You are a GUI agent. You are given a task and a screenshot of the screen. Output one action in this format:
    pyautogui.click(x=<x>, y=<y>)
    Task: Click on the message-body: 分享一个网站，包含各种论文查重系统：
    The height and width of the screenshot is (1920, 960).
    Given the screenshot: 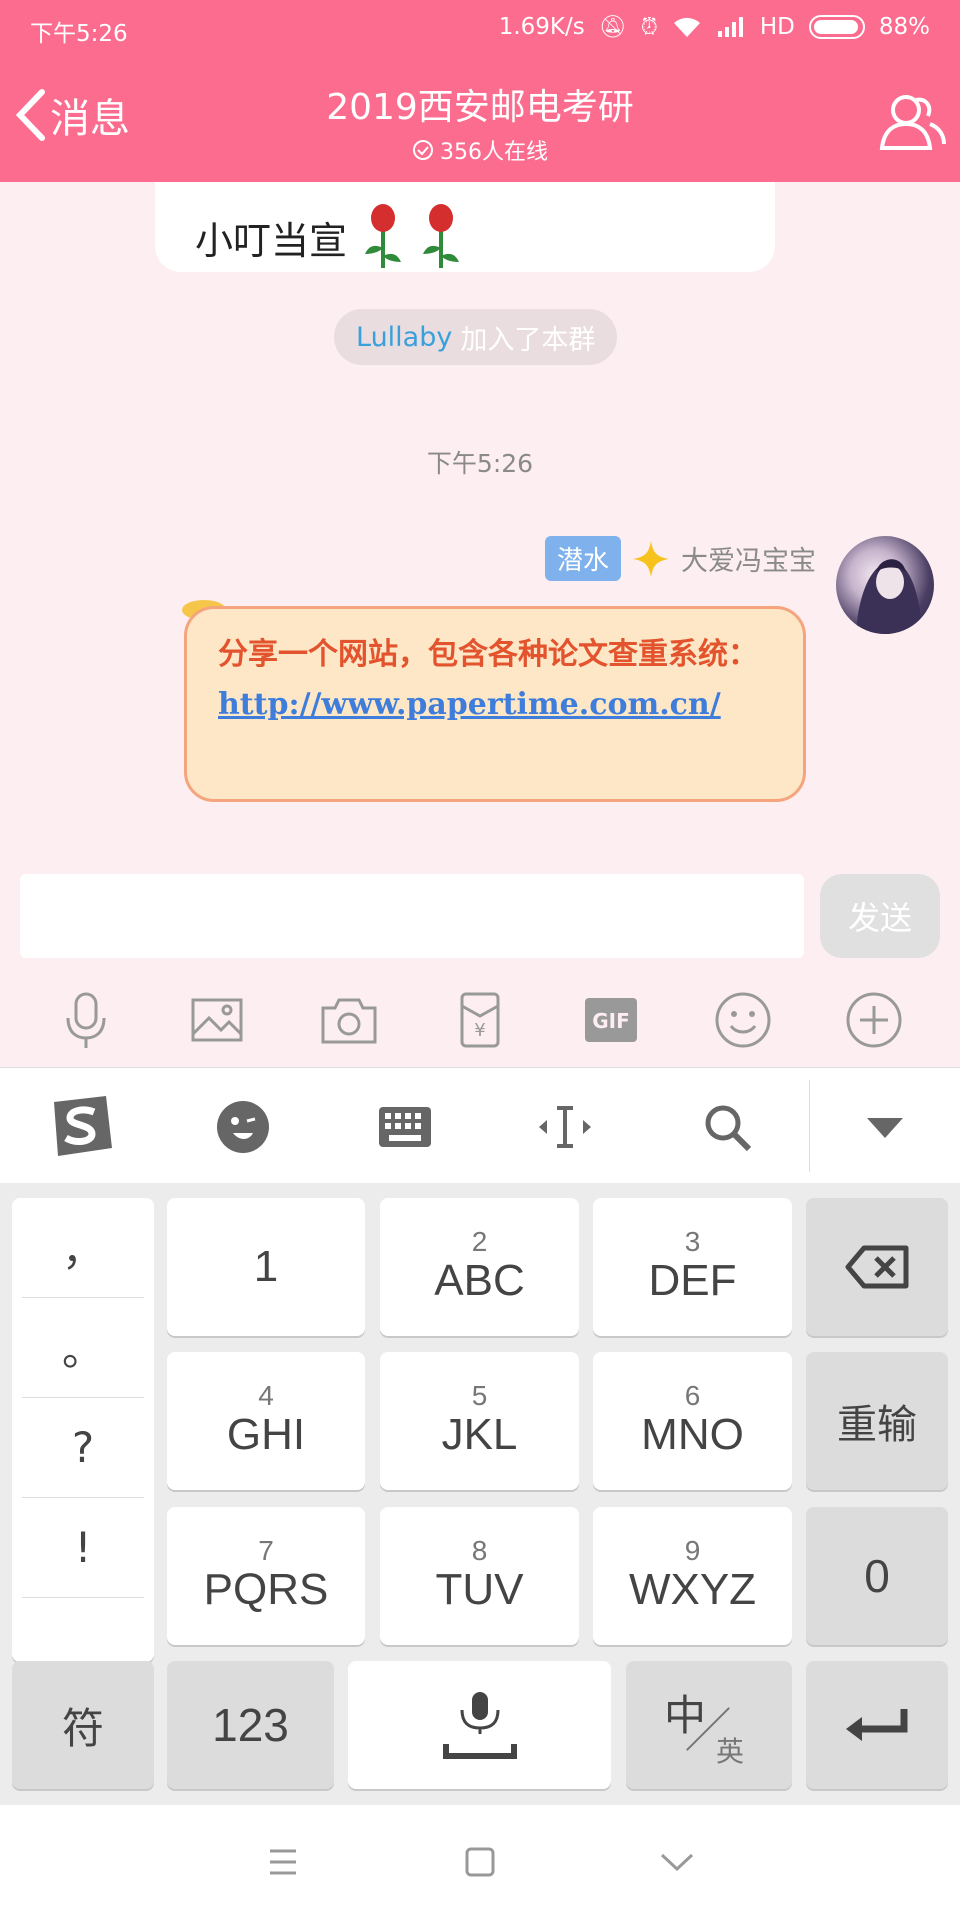 What is the action you would take?
    pyautogui.click(x=488, y=654)
    